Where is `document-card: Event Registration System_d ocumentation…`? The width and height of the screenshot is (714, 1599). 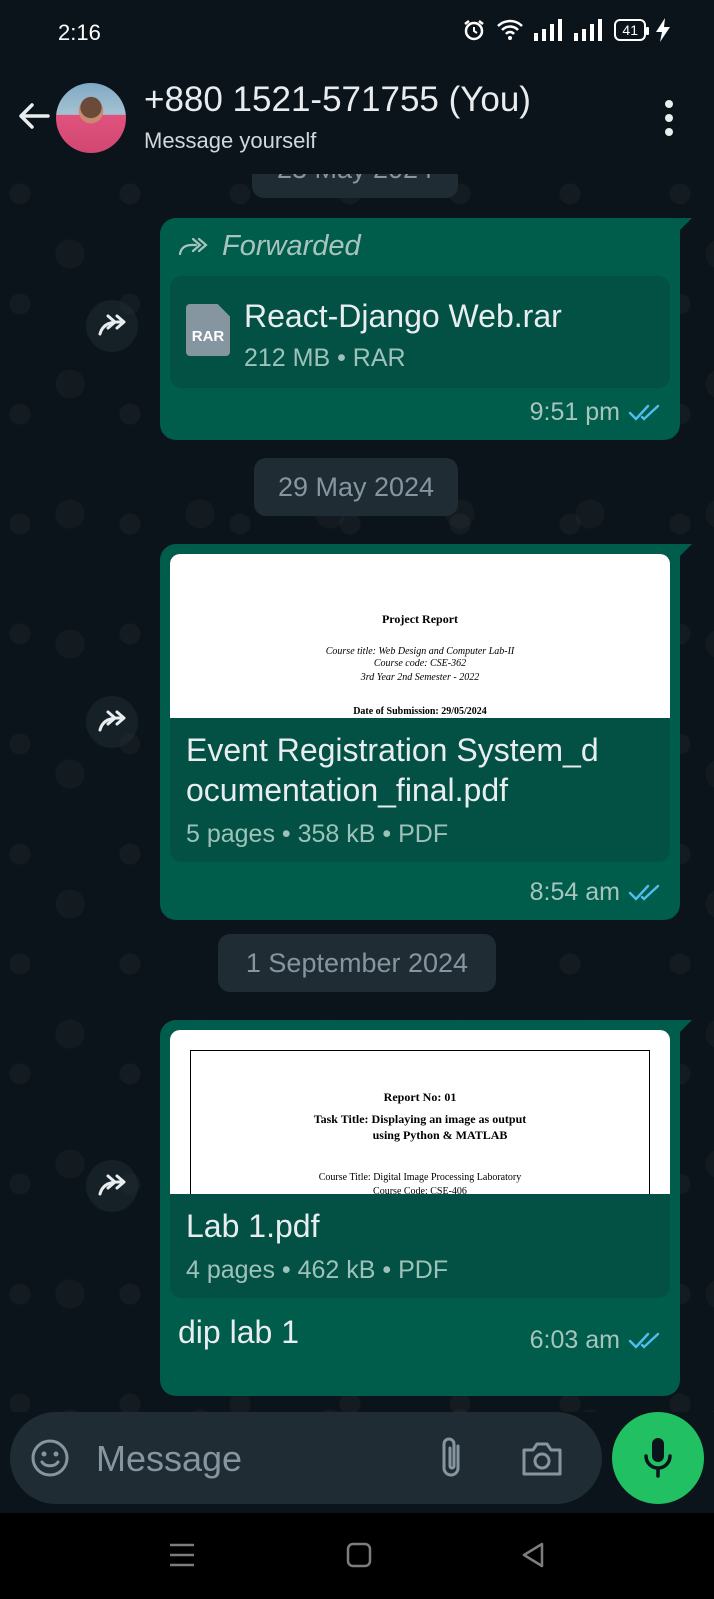 document-card: Event Registration System_d ocumentation… is located at coordinates (420, 790).